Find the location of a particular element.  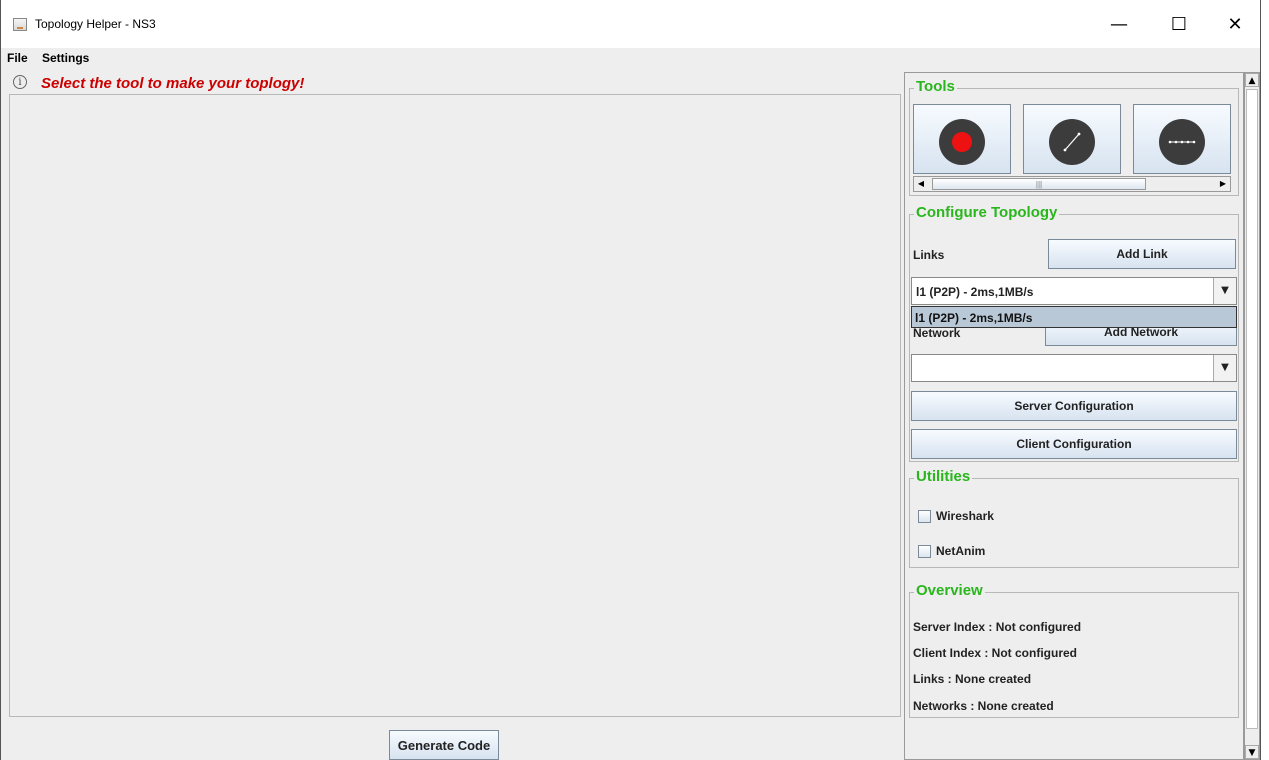

netanim-label: NetAnim is located at coordinates (960, 551).